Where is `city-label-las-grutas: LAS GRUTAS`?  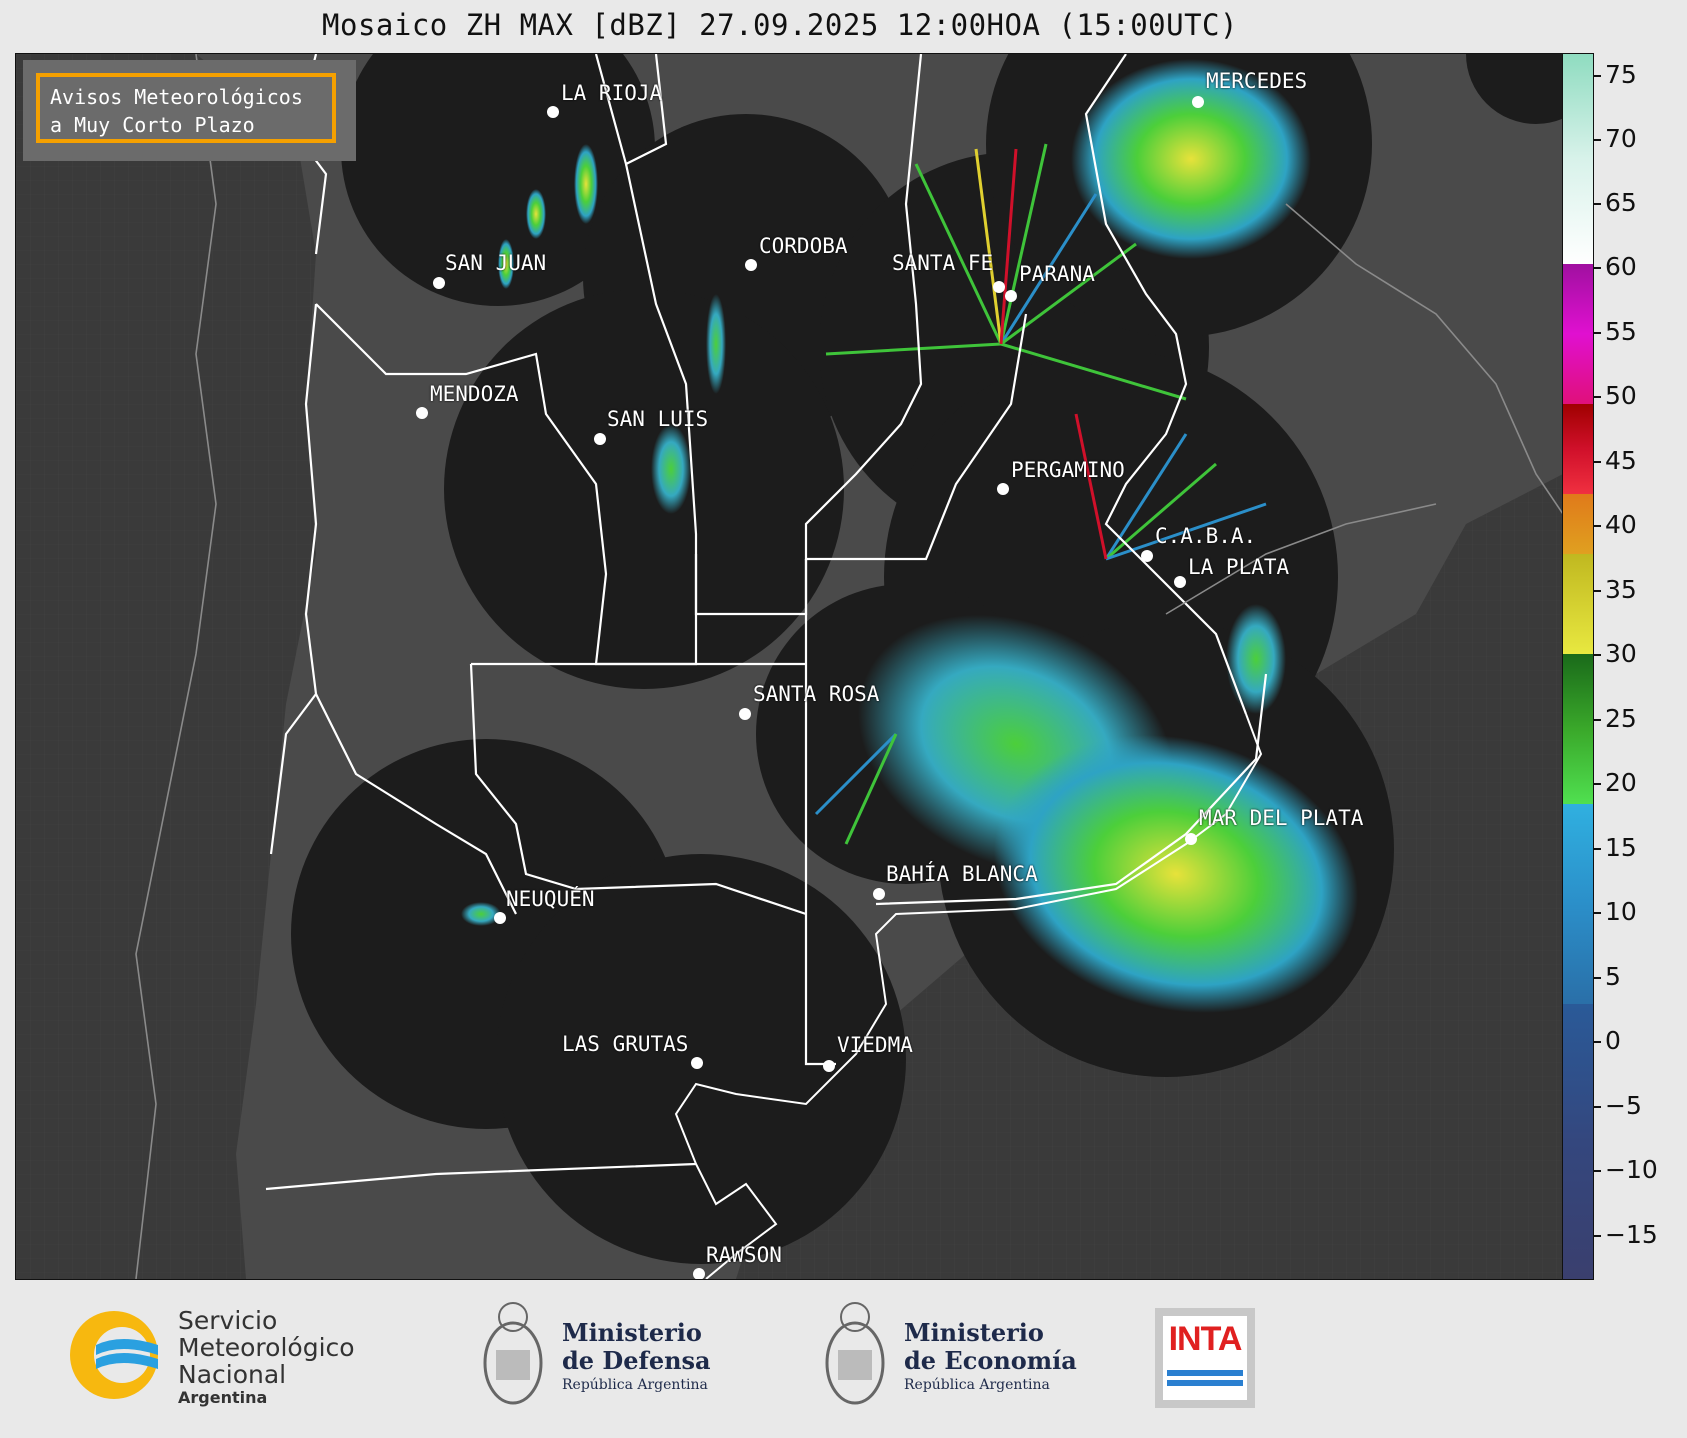 city-label-las-grutas: LAS GRUTAS is located at coordinates (625, 1044).